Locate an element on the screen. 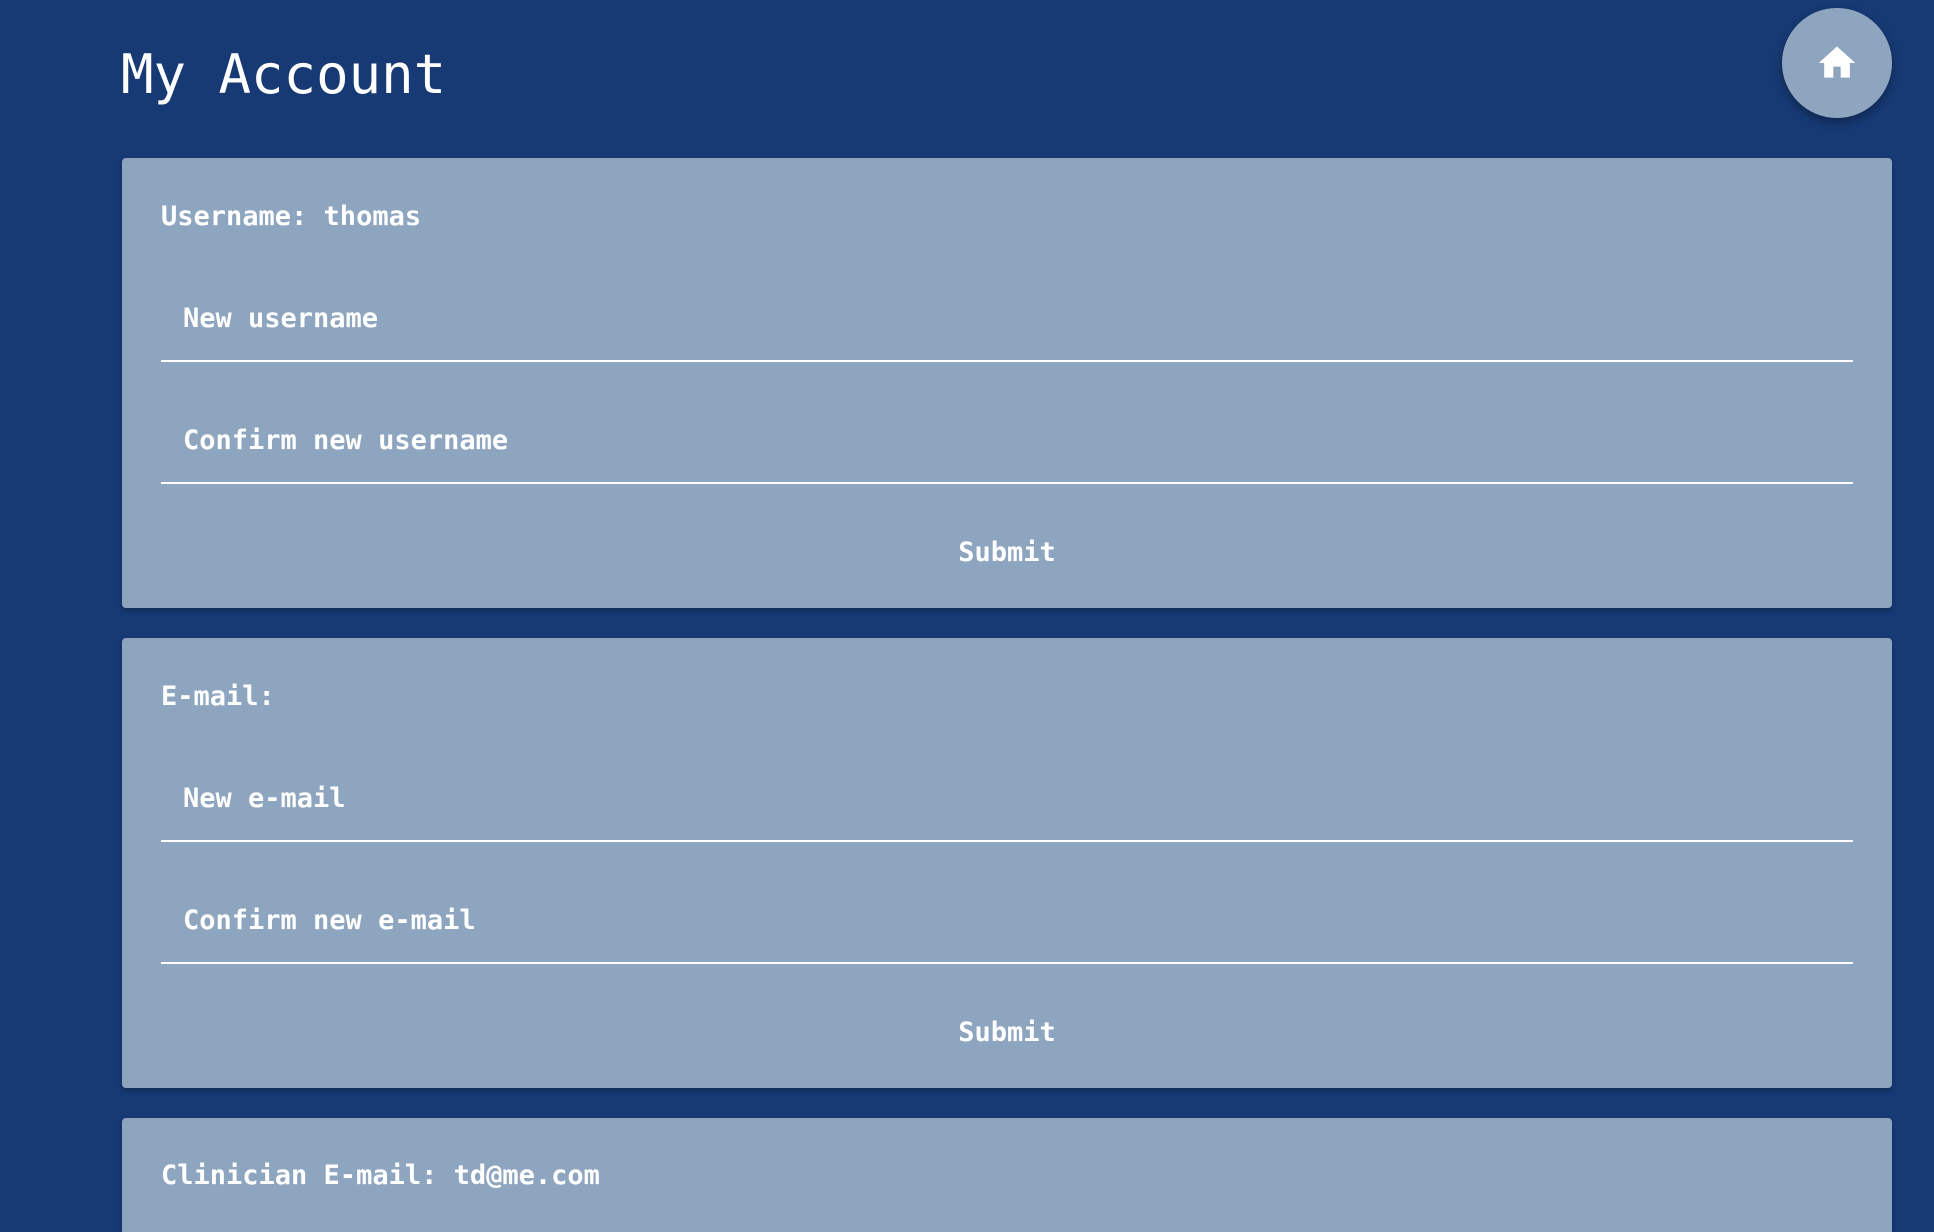 The image size is (1934, 1232). username-submit-button: Submit is located at coordinates (1007, 552).